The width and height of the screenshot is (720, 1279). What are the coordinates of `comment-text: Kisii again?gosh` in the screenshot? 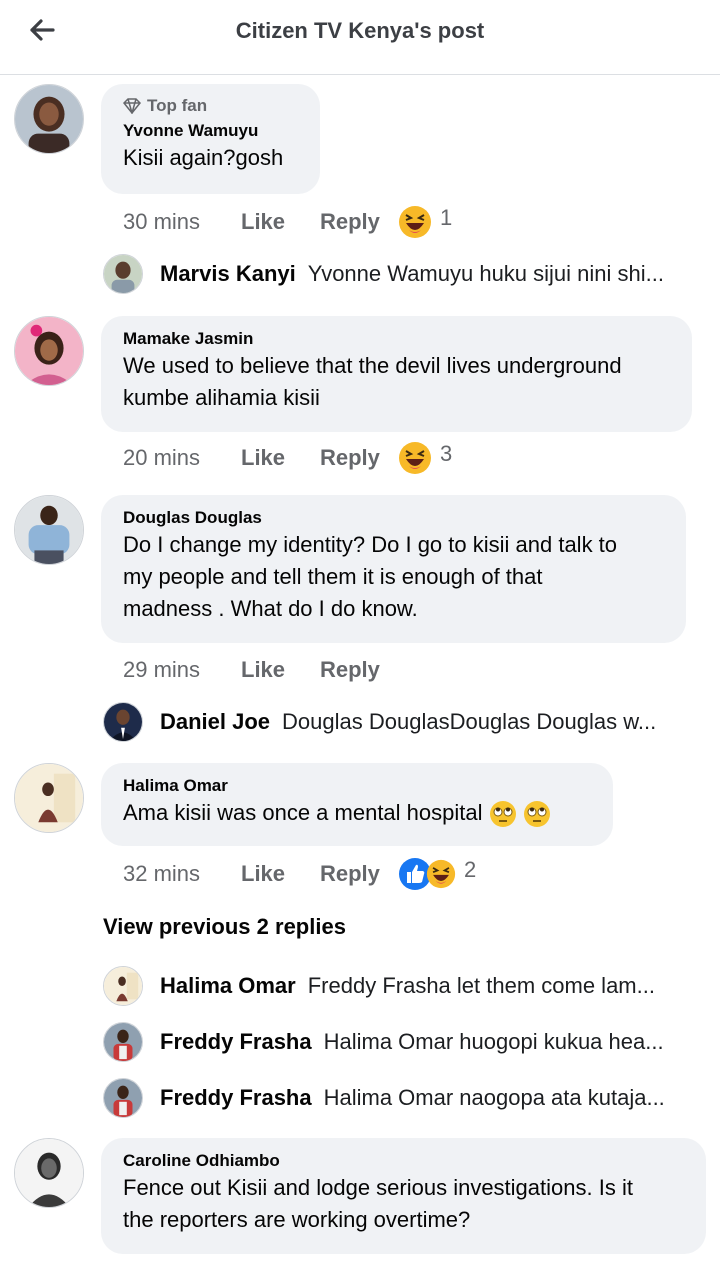 It's located at (203, 157).